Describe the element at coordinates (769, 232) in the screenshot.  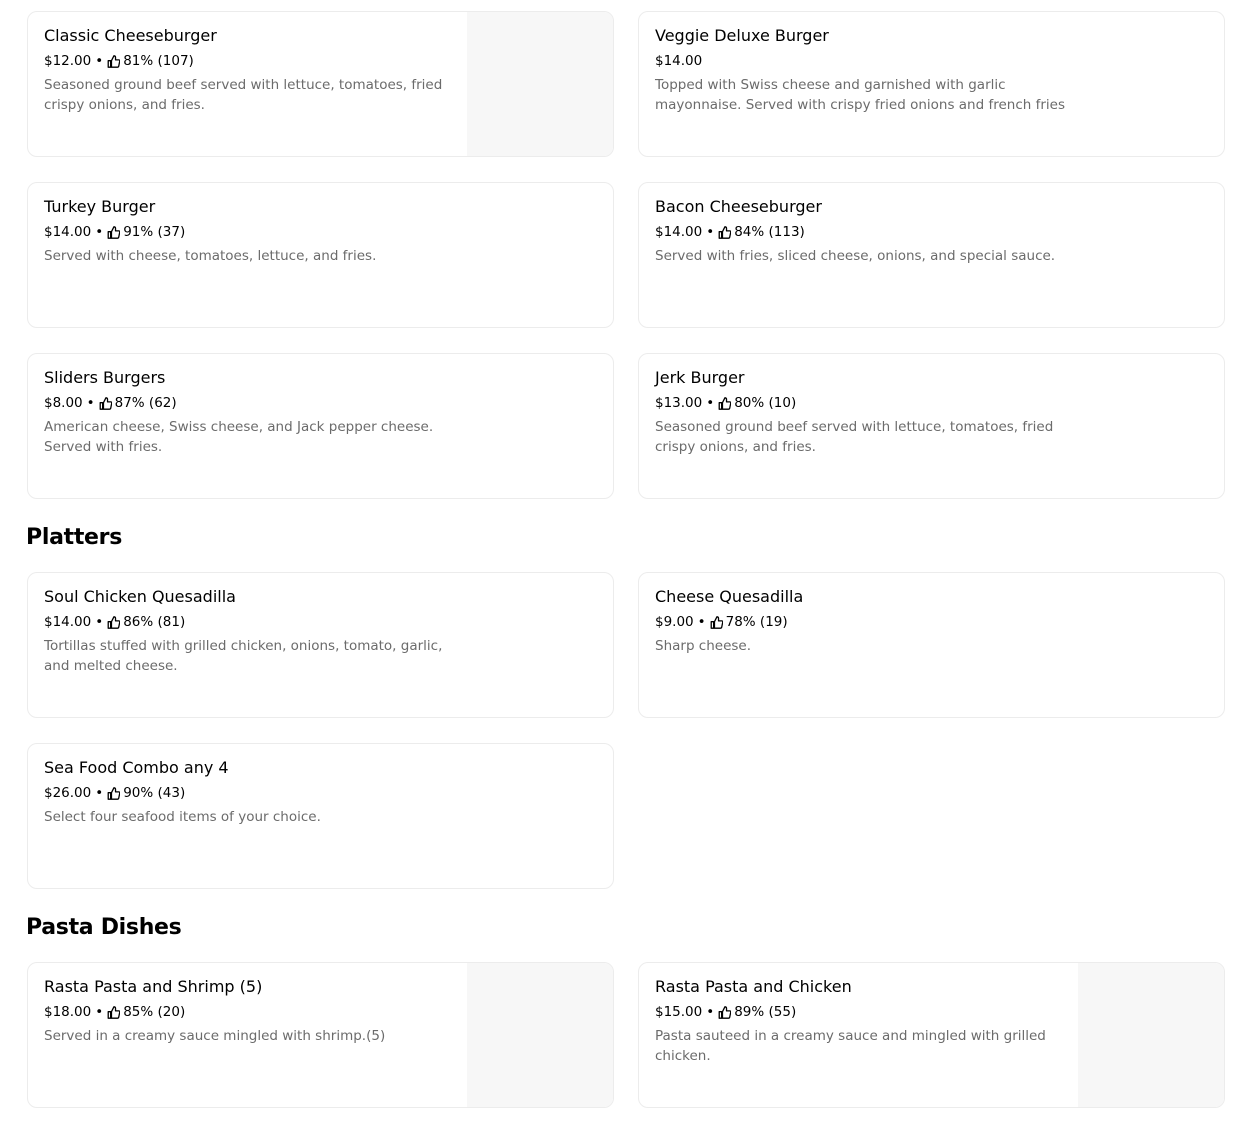
I see `item-rating: 84% (113)` at that location.